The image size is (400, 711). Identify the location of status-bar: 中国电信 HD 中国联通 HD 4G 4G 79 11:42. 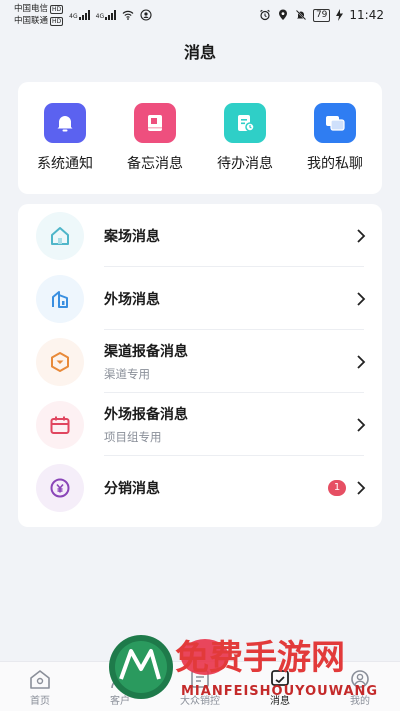
(200, 15).